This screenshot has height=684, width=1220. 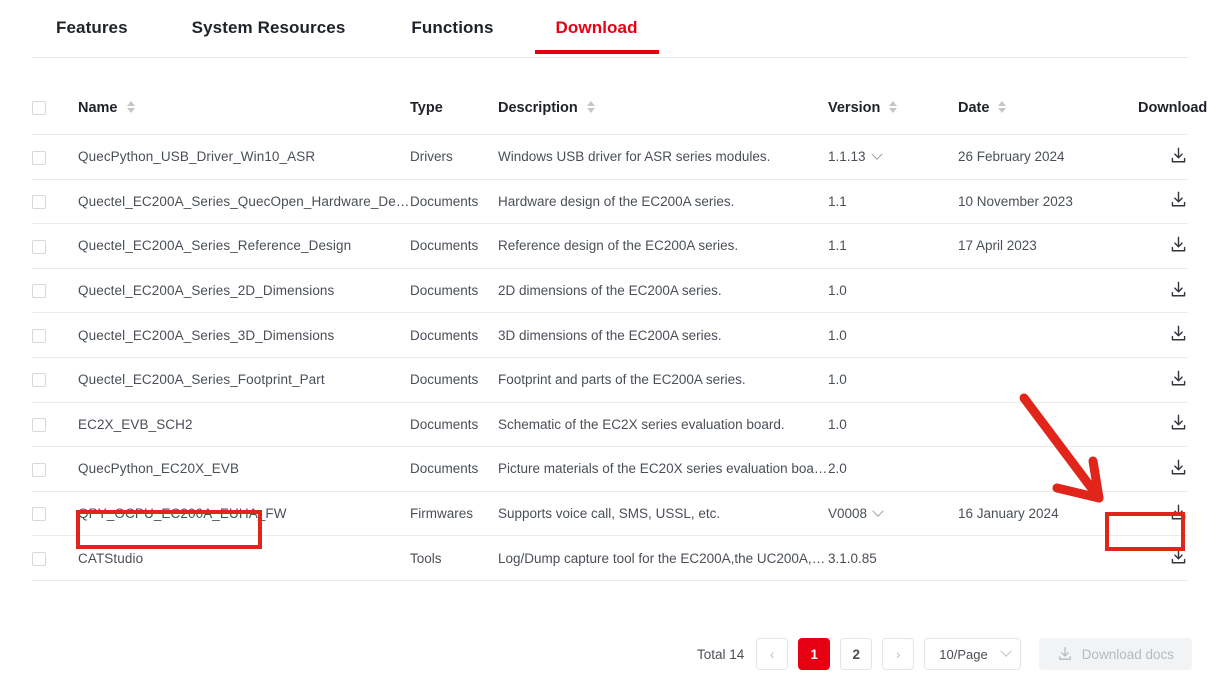 I want to click on row-name: EC2X_EVB_SCH2, so click(x=244, y=424).